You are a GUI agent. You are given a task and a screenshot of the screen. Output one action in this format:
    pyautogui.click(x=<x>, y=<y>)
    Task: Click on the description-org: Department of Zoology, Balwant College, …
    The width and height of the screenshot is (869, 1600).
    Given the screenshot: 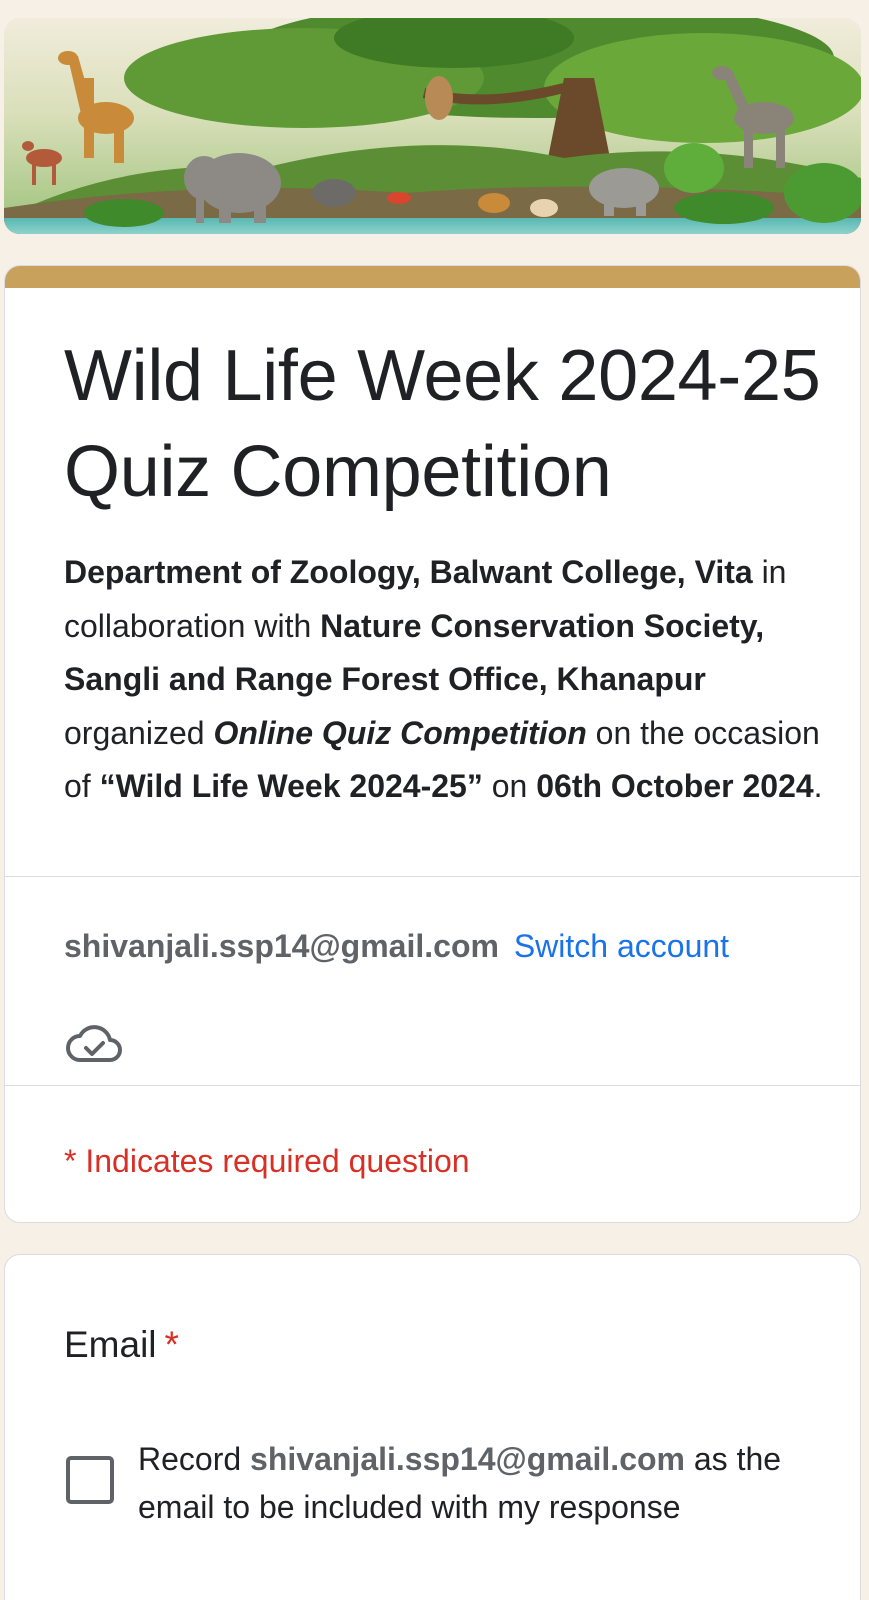 What is the action you would take?
    pyautogui.click(x=408, y=572)
    